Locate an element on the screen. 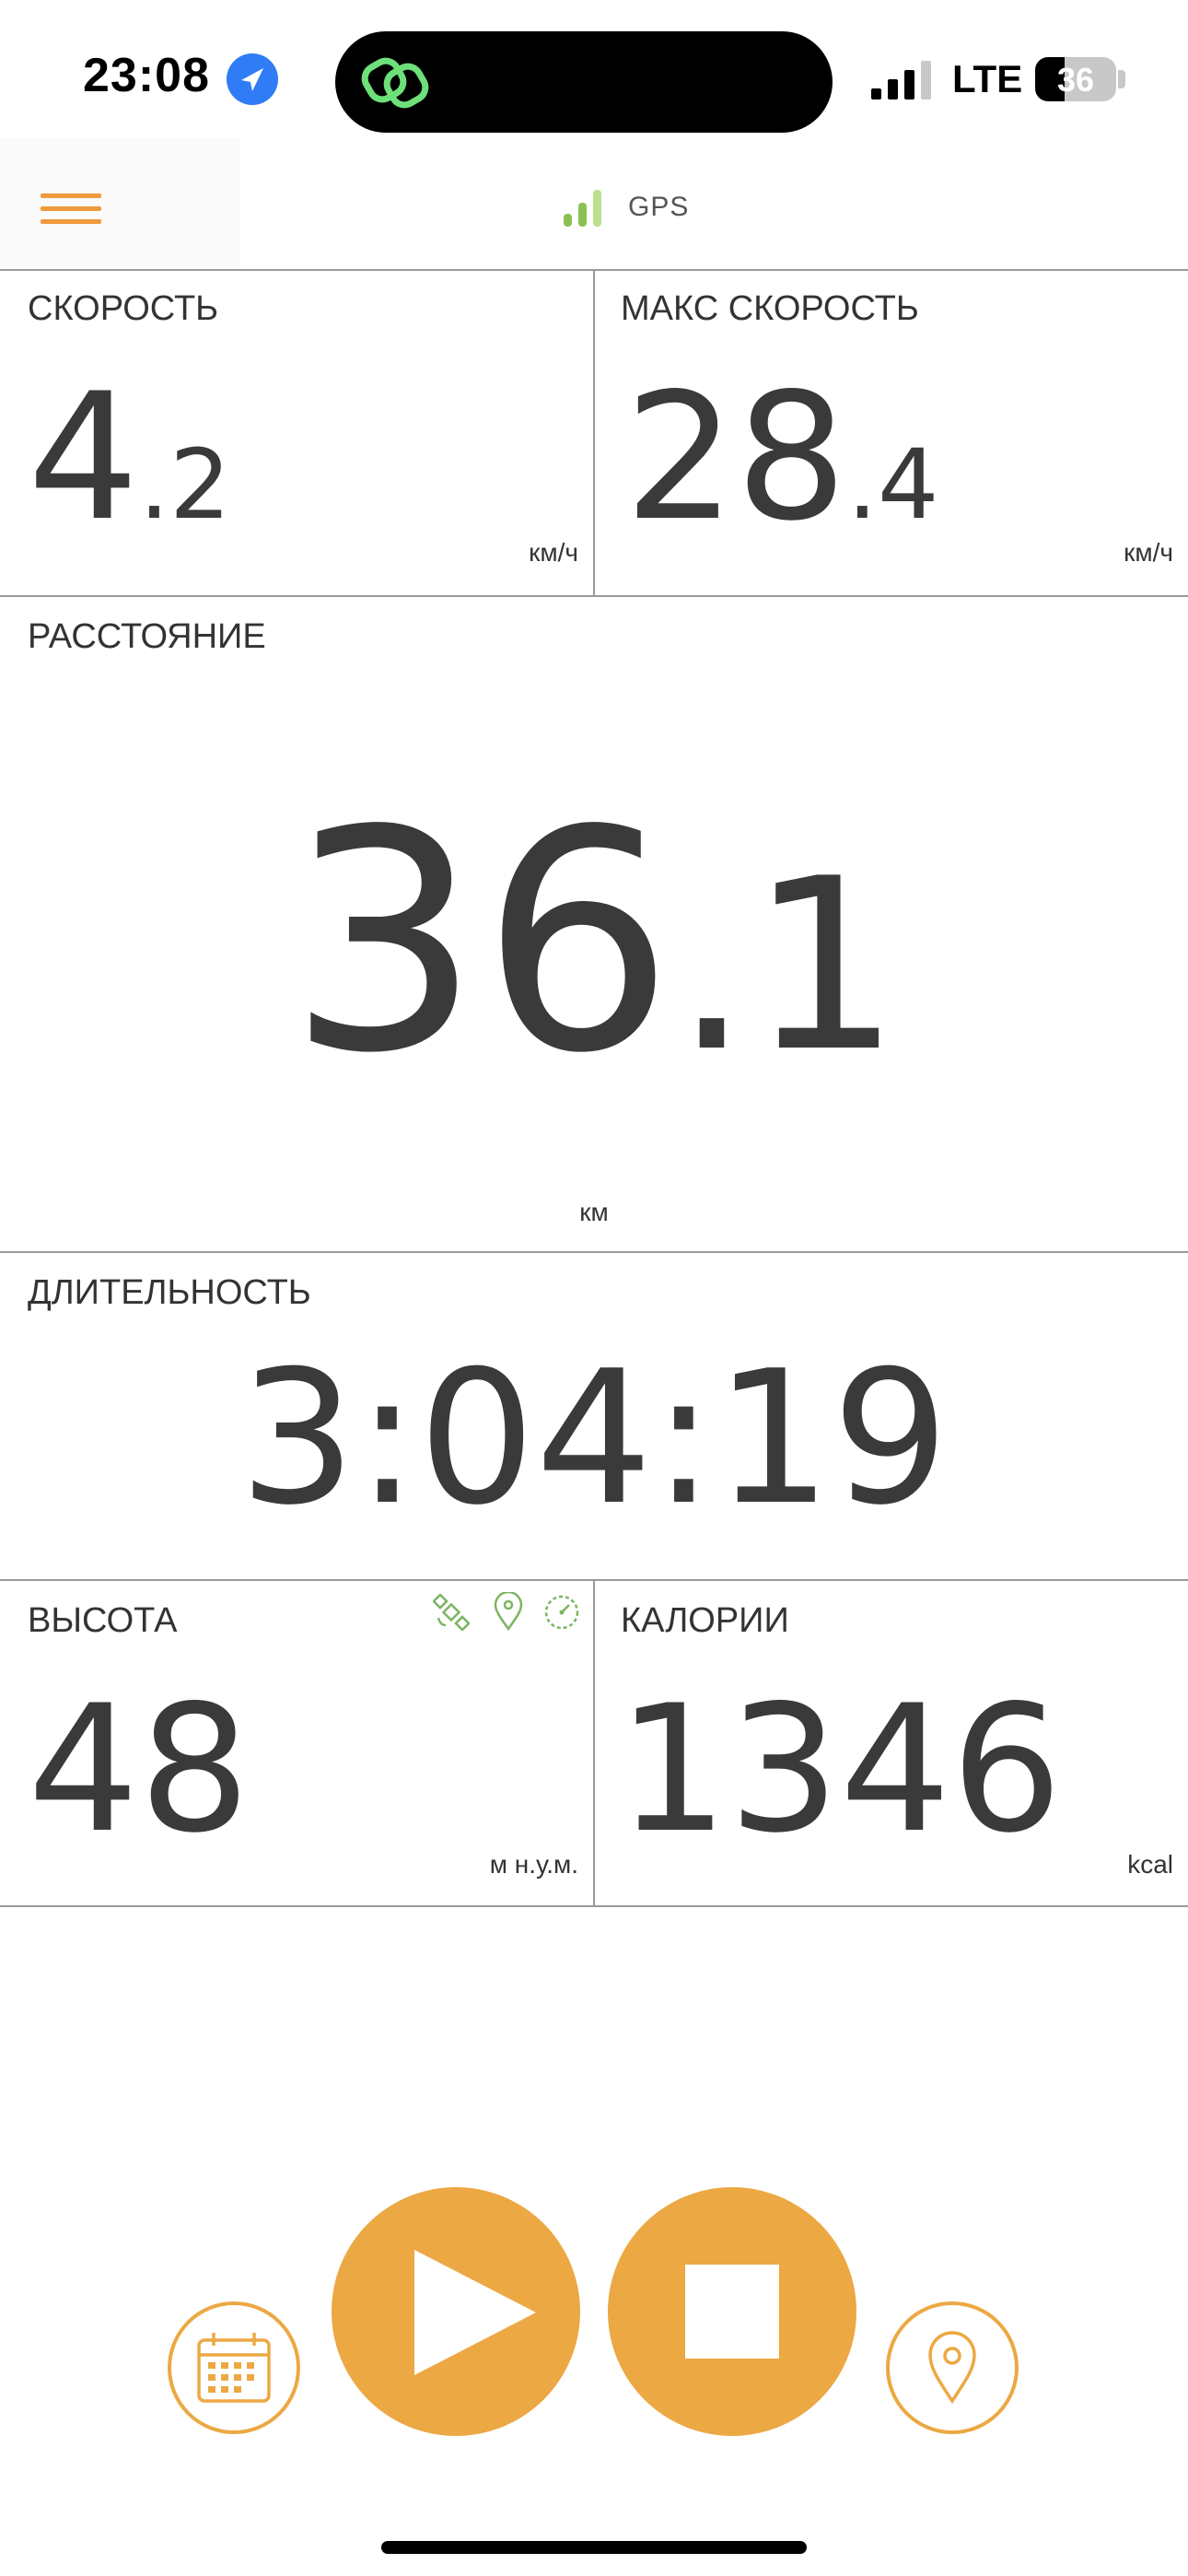 Image resolution: width=1188 pixels, height=2576 pixels. speed-label: СКОРОСТЬ is located at coordinates (124, 308).